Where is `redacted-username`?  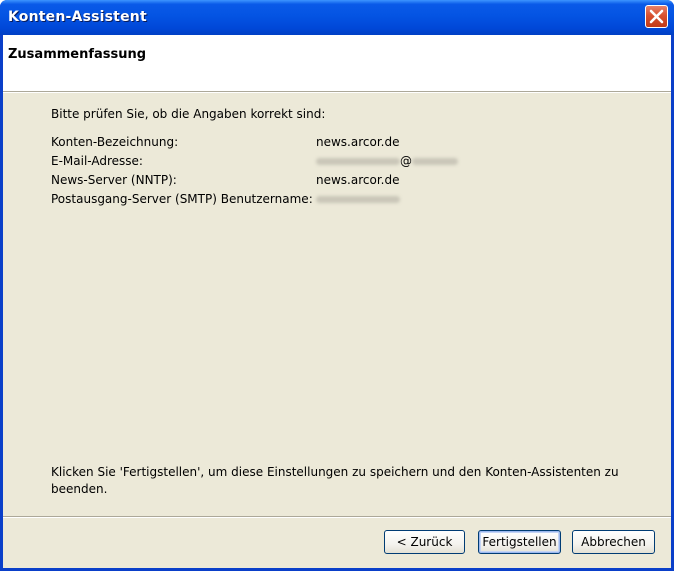
redacted-username is located at coordinates (358, 199).